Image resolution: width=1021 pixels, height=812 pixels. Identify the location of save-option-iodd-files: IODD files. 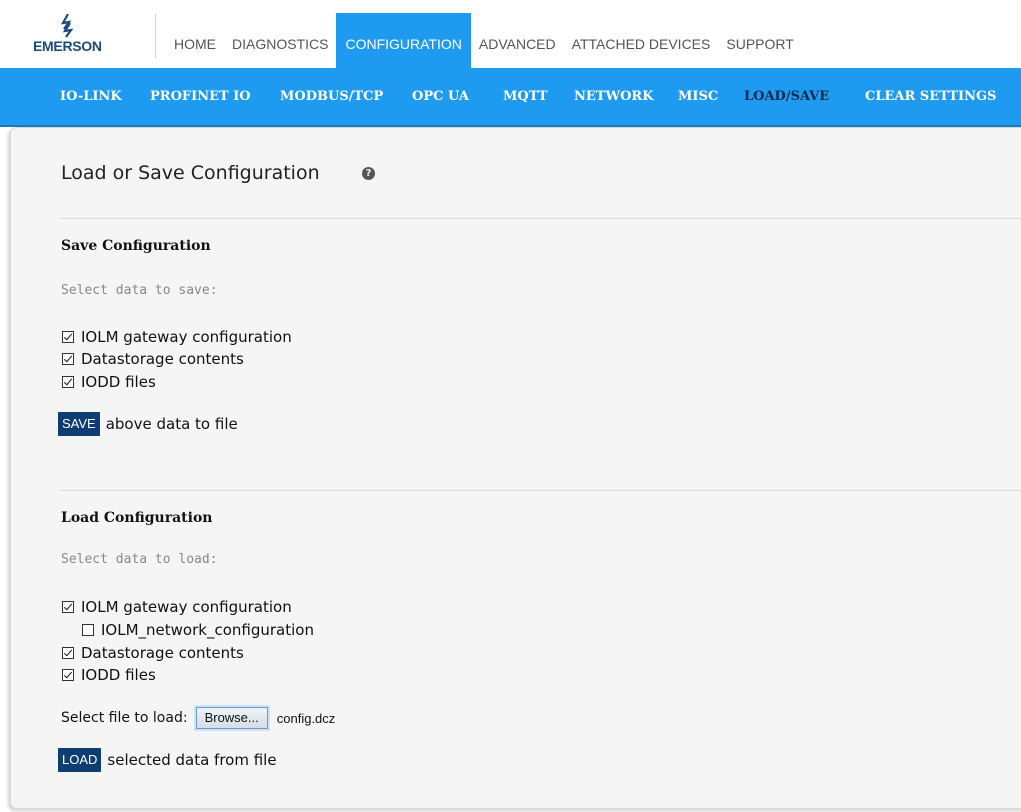
(109, 382).